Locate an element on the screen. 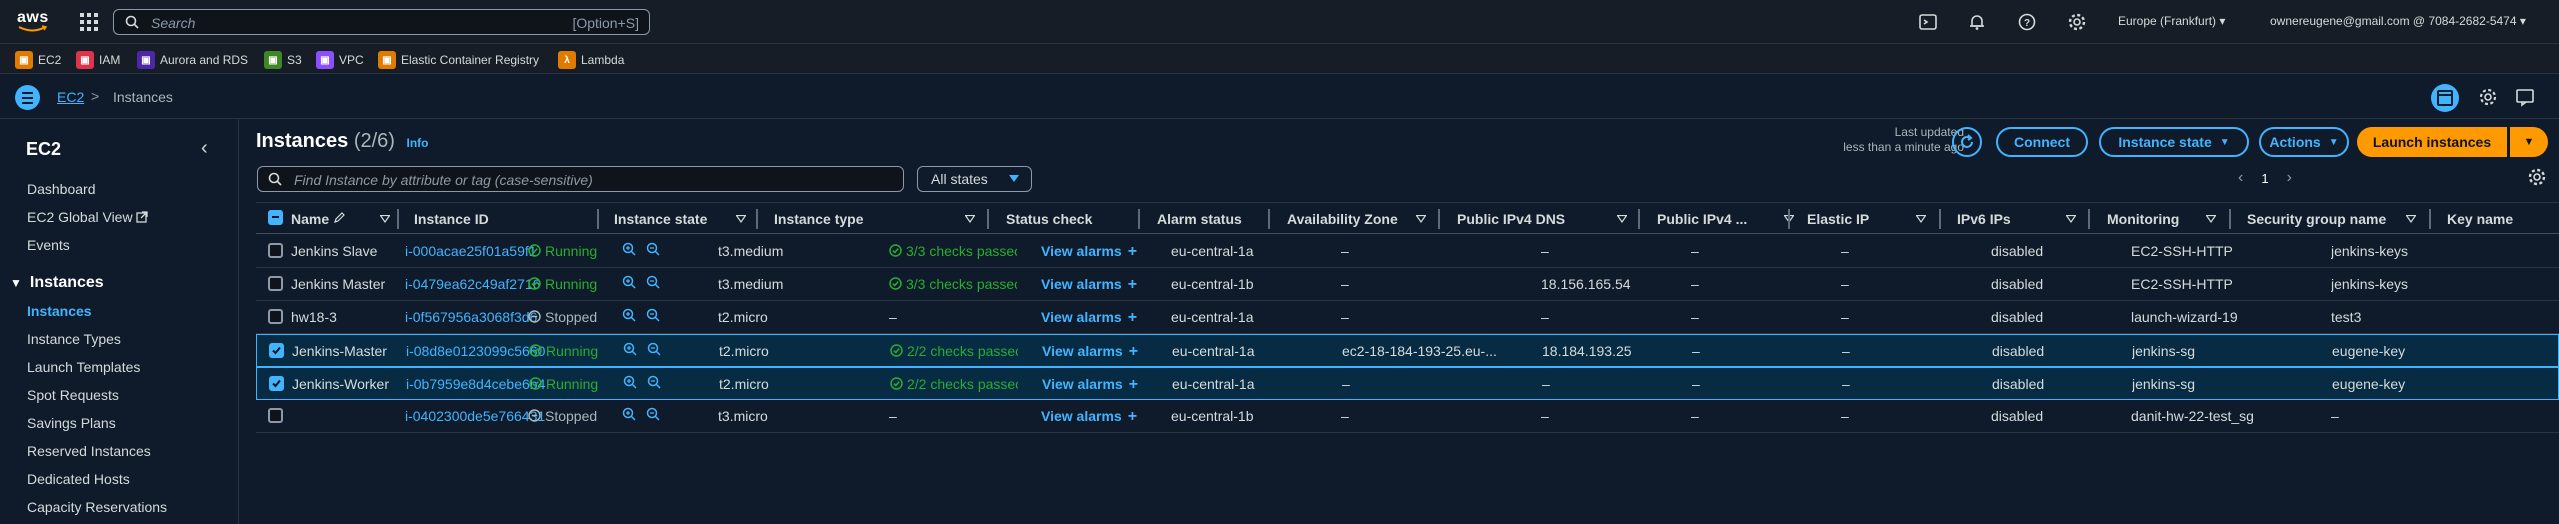  sidebar-item-dedicated-hosts: Dedicated Hosts is located at coordinates (78, 479).